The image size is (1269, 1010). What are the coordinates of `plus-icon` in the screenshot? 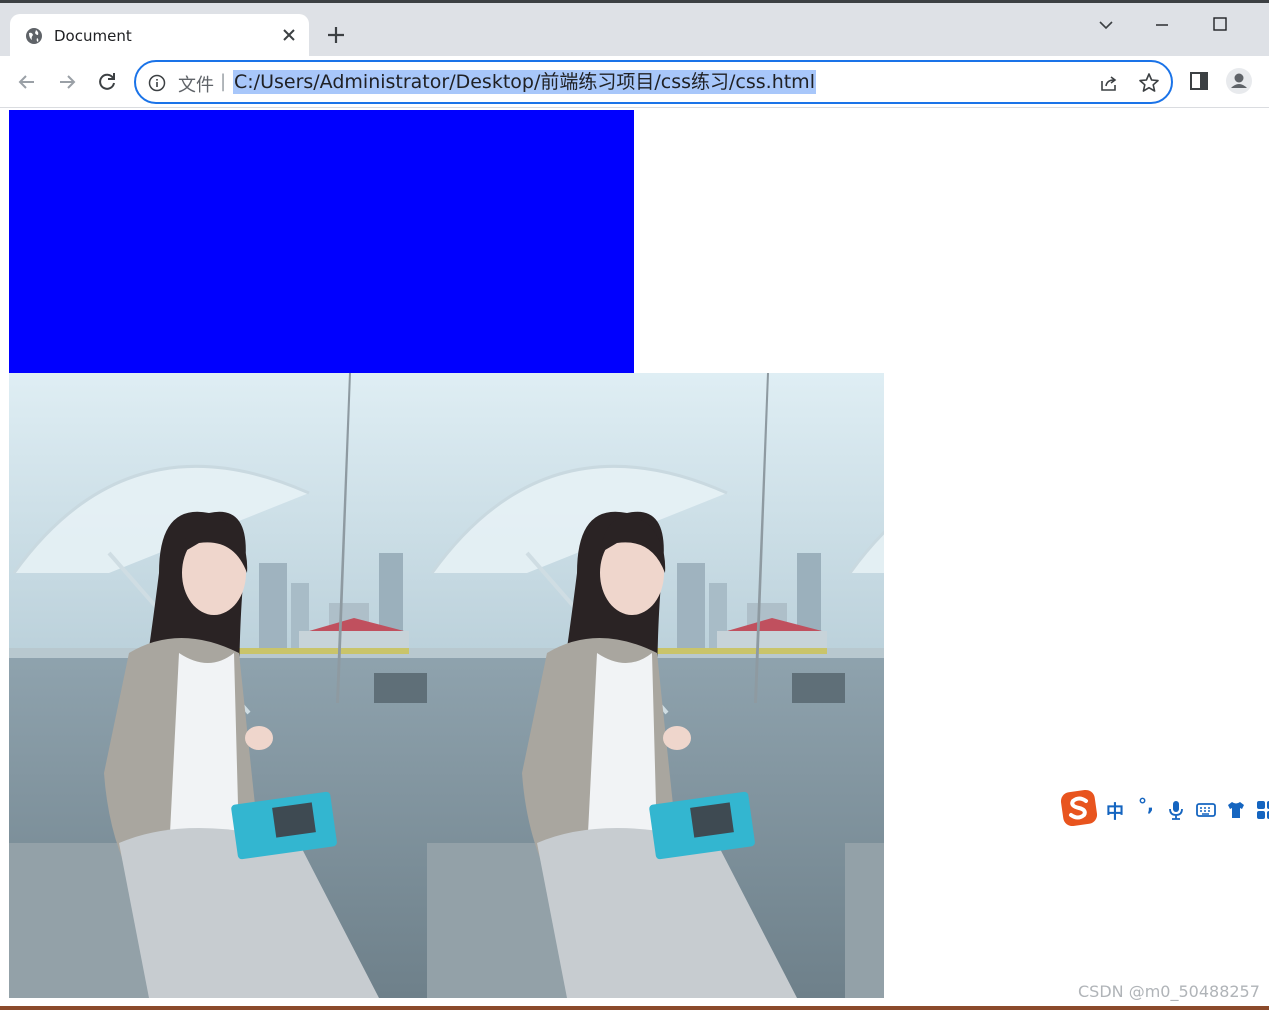 It's located at (336, 35).